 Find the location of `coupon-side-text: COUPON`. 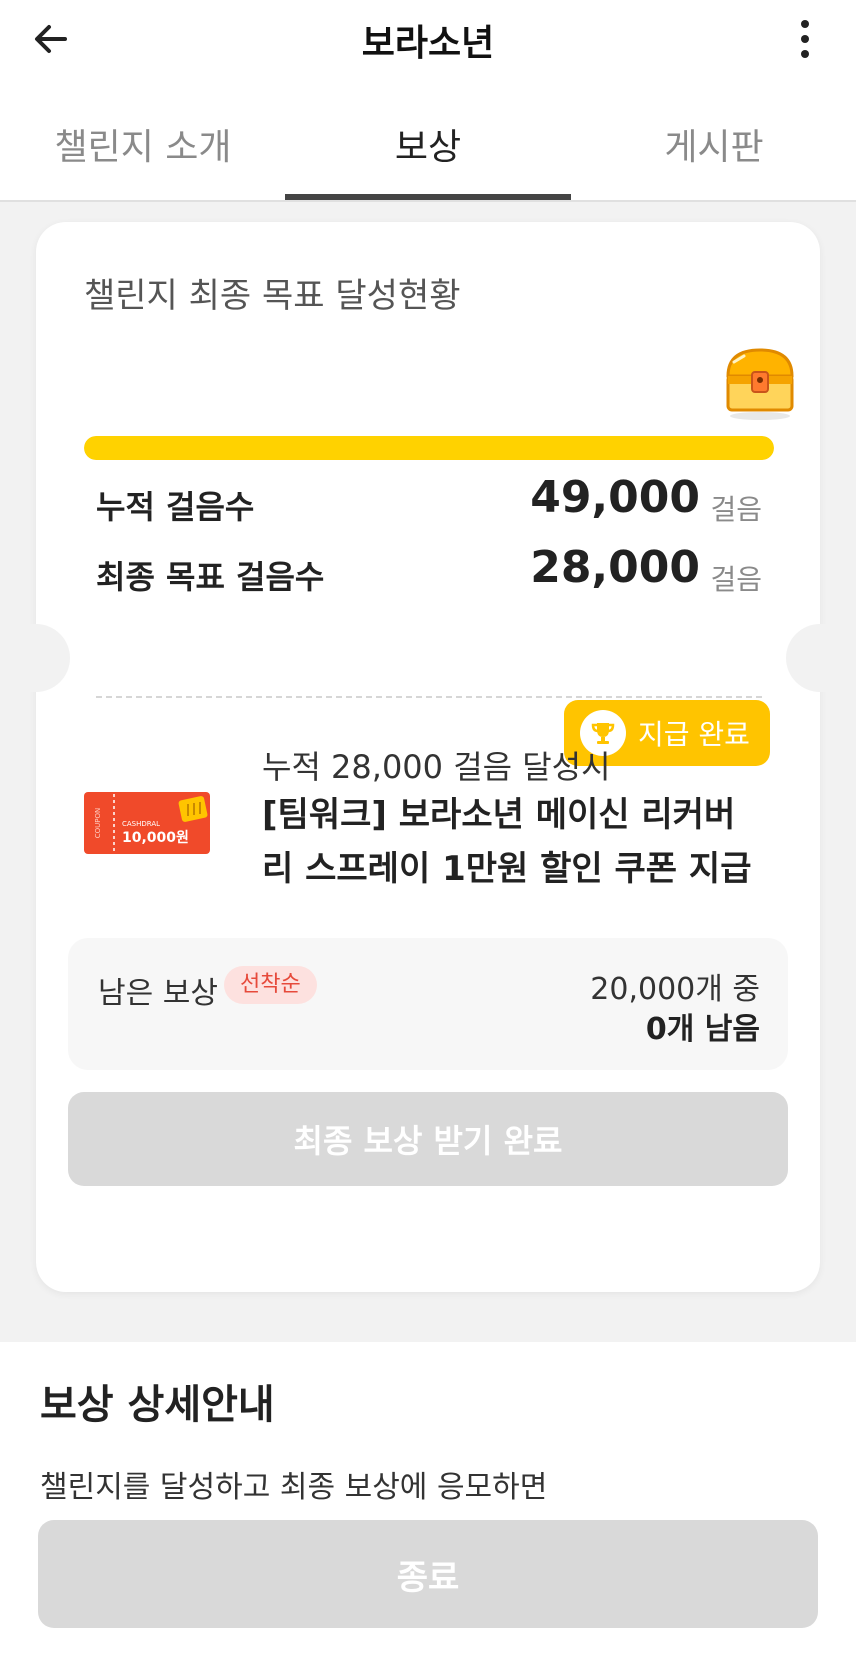

coupon-side-text: COUPON is located at coordinates (98, 823).